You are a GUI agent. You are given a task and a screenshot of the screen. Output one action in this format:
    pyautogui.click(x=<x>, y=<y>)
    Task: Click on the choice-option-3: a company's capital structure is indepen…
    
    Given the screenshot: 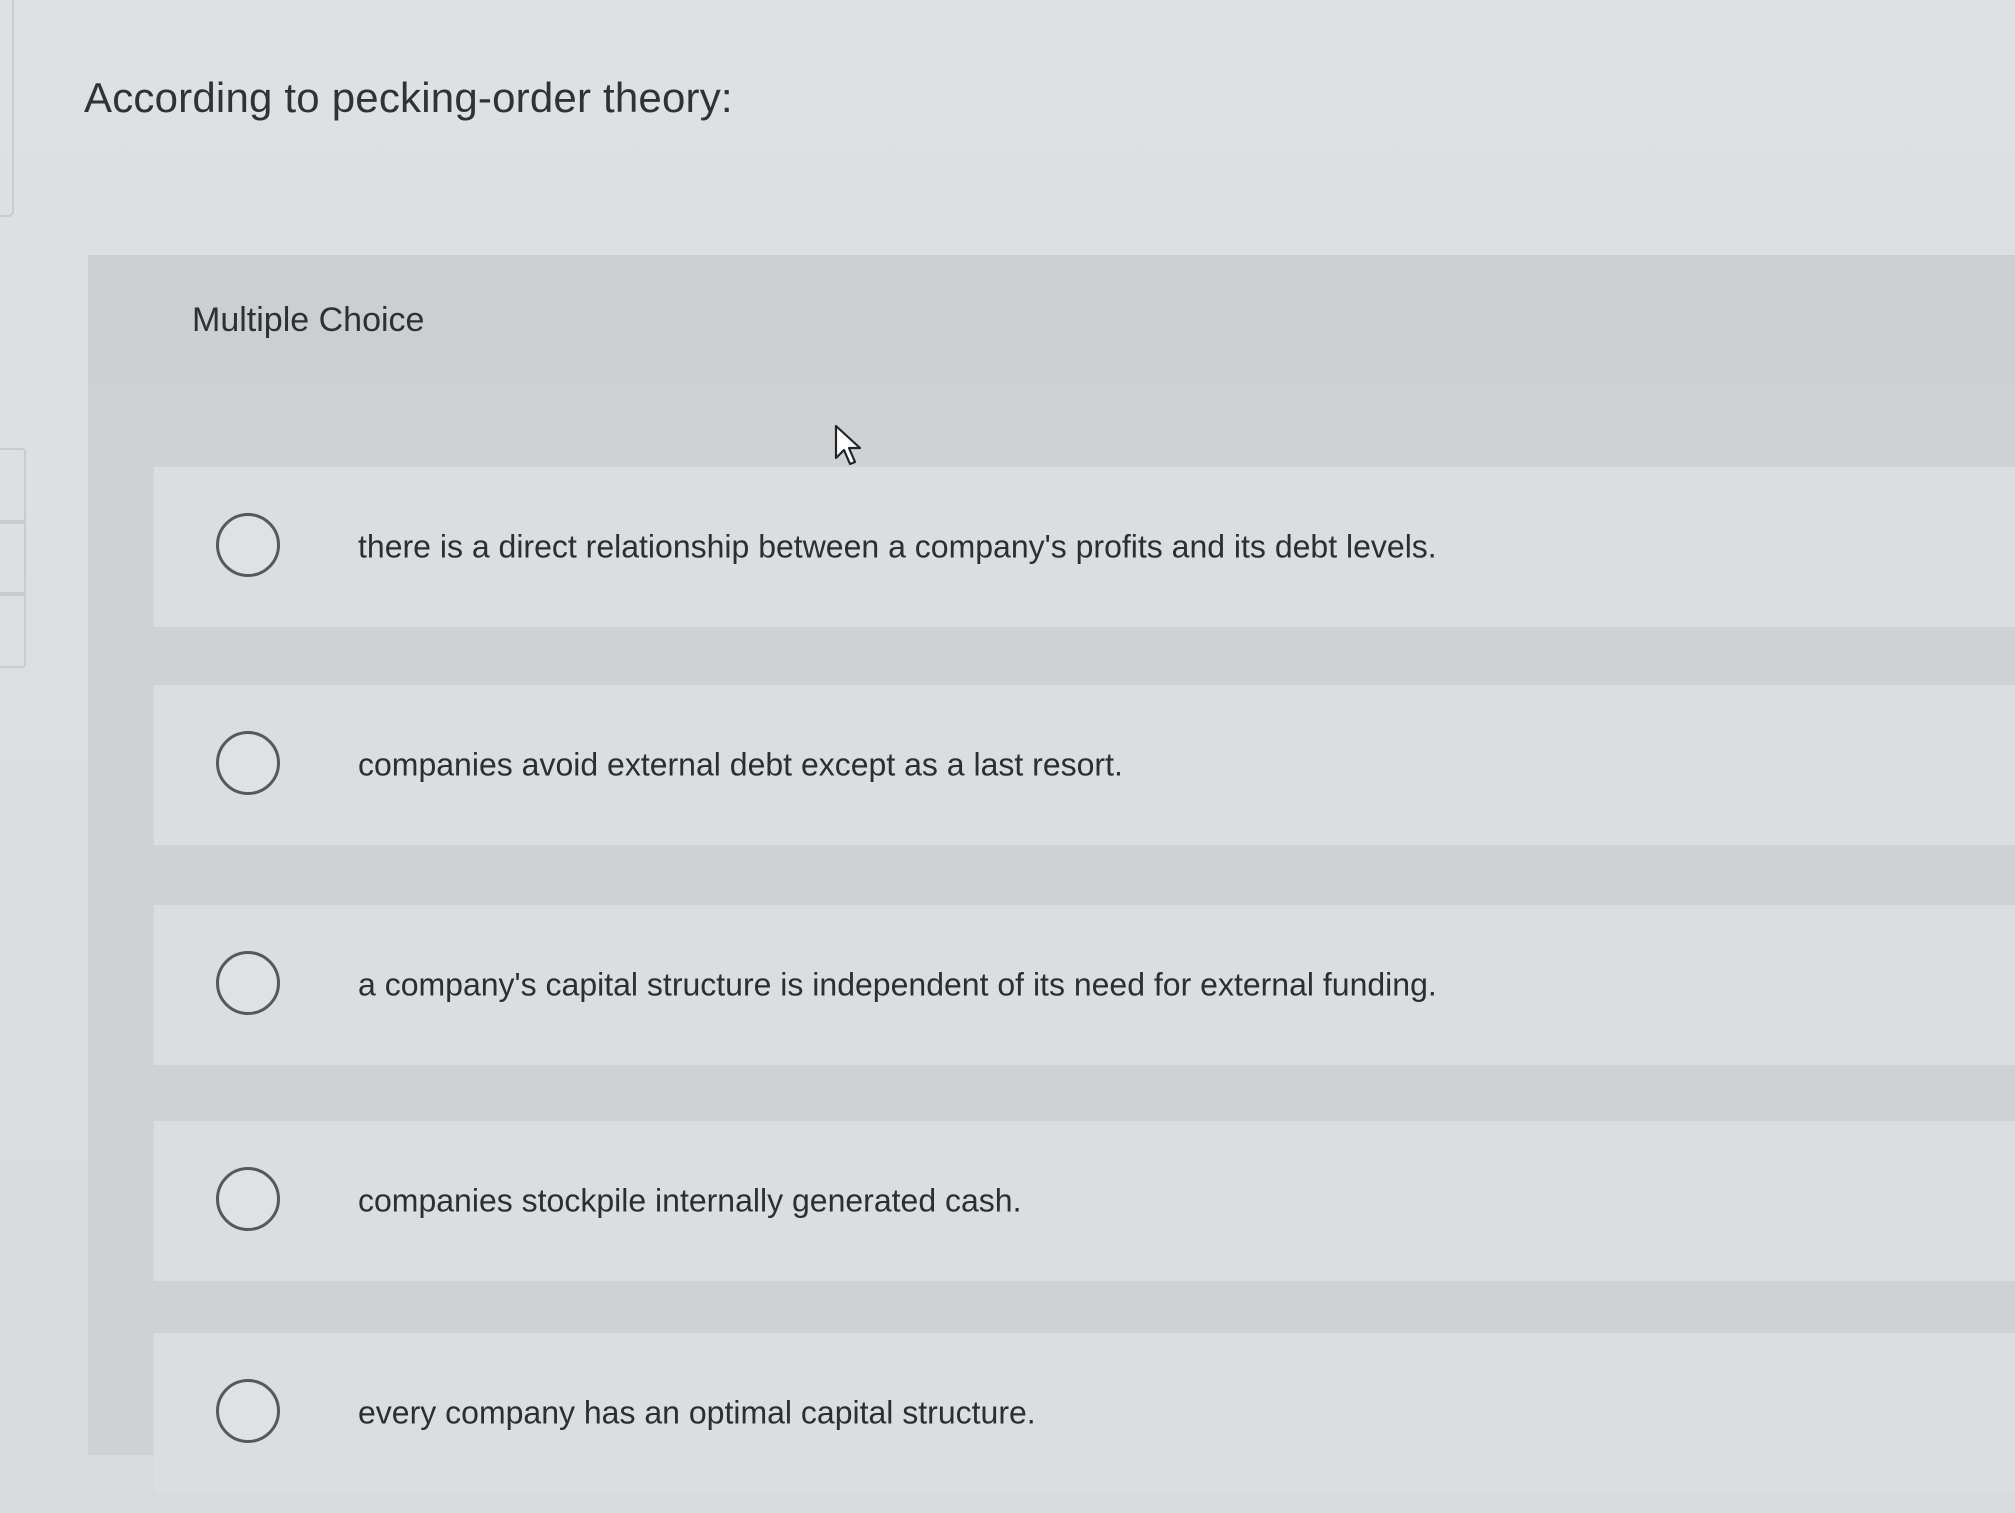 What is the action you would take?
    pyautogui.click(x=1084, y=985)
    